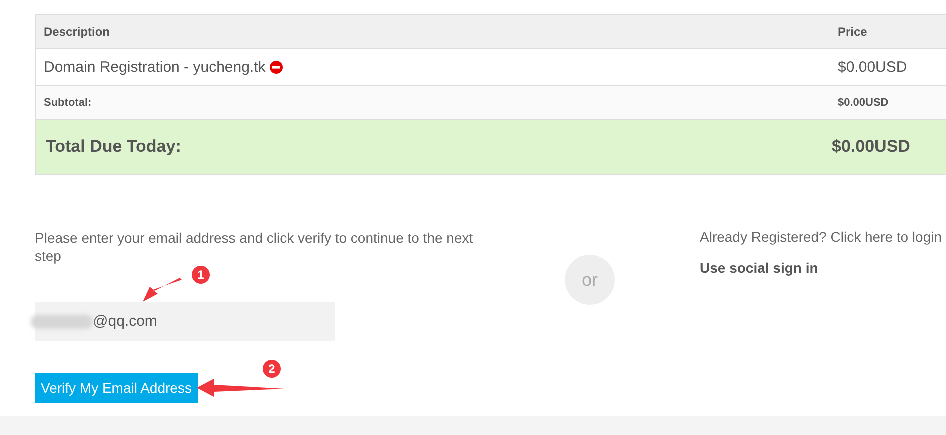 The width and height of the screenshot is (946, 435). What do you see at coordinates (276, 67) in the screenshot?
I see `remove-icon` at bounding box center [276, 67].